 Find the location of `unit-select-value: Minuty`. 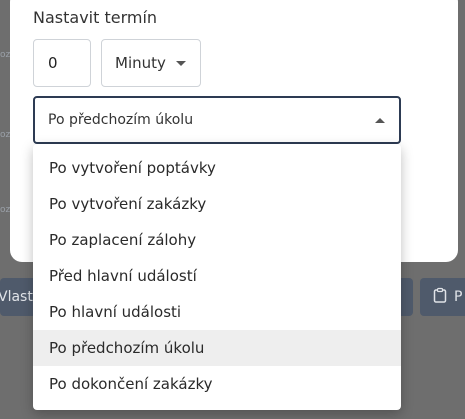

unit-select-value: Minuty is located at coordinates (140, 63).